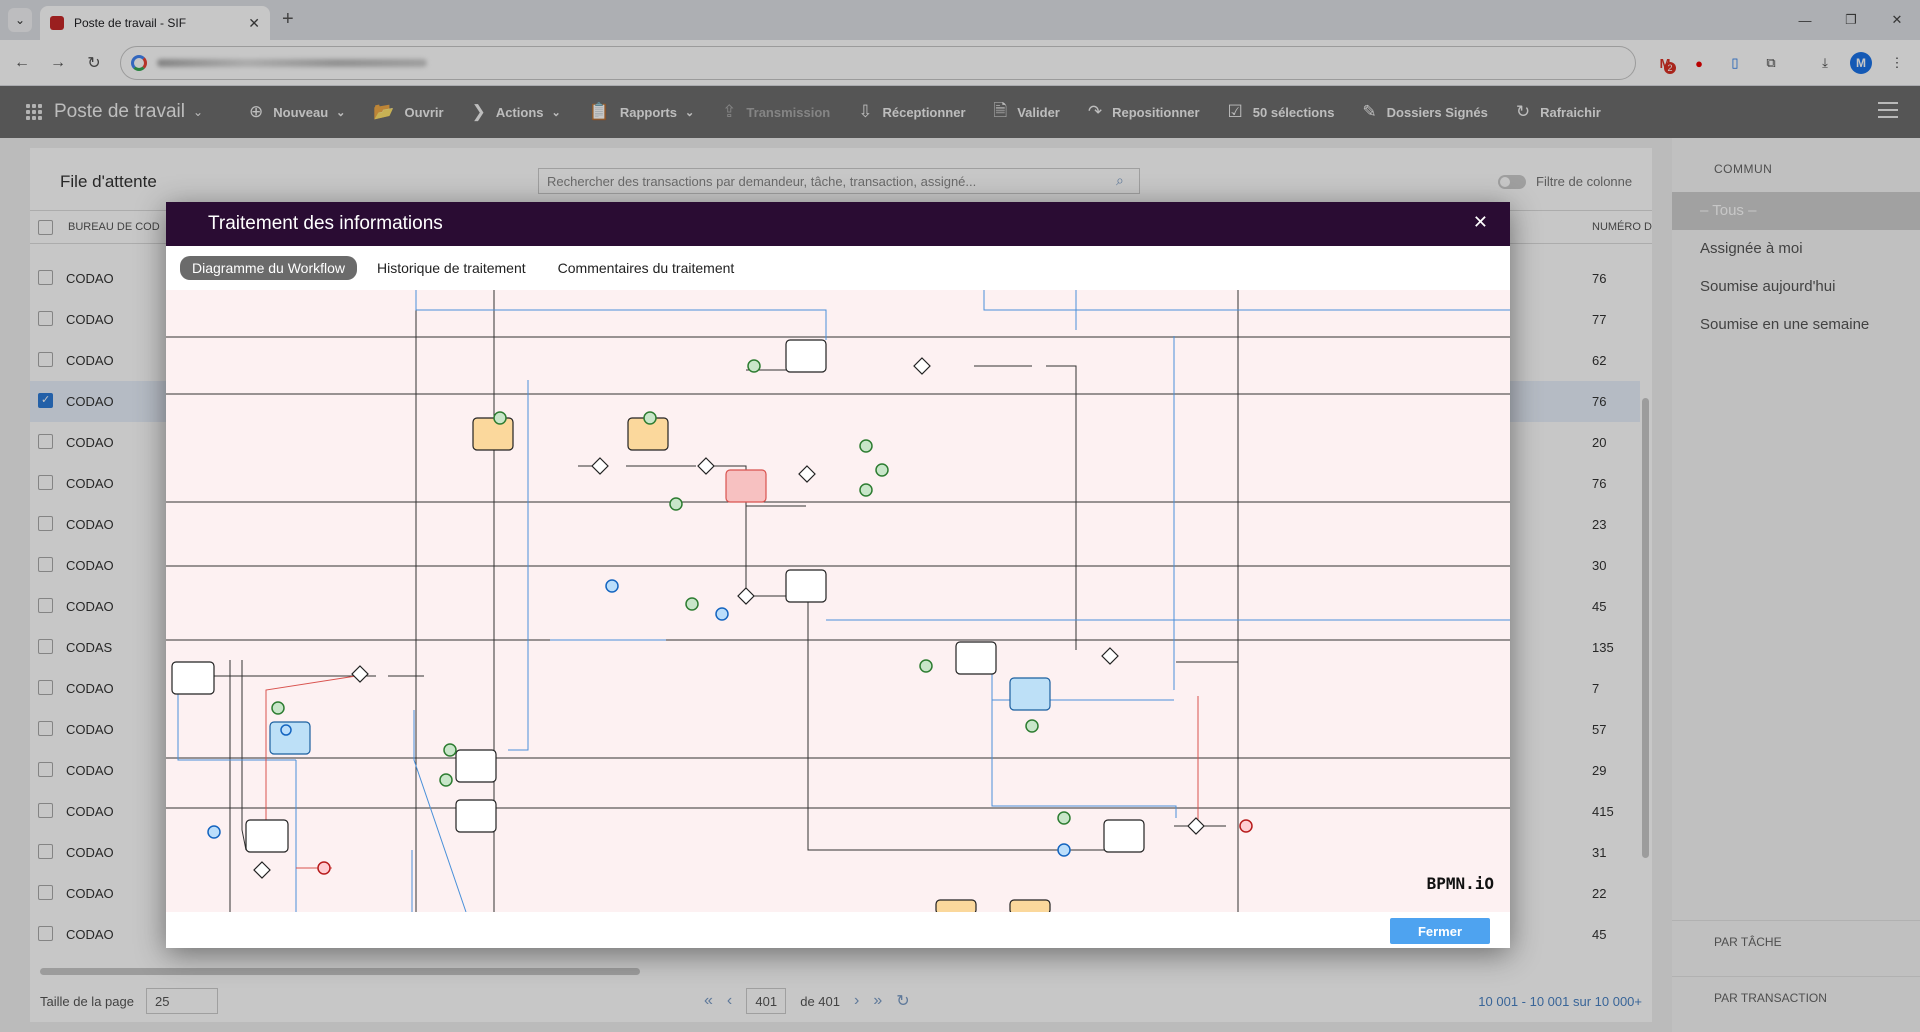  Describe the element at coordinates (646, 268) in the screenshot. I see `tab-commentaires: Commentaires du traitement` at that location.